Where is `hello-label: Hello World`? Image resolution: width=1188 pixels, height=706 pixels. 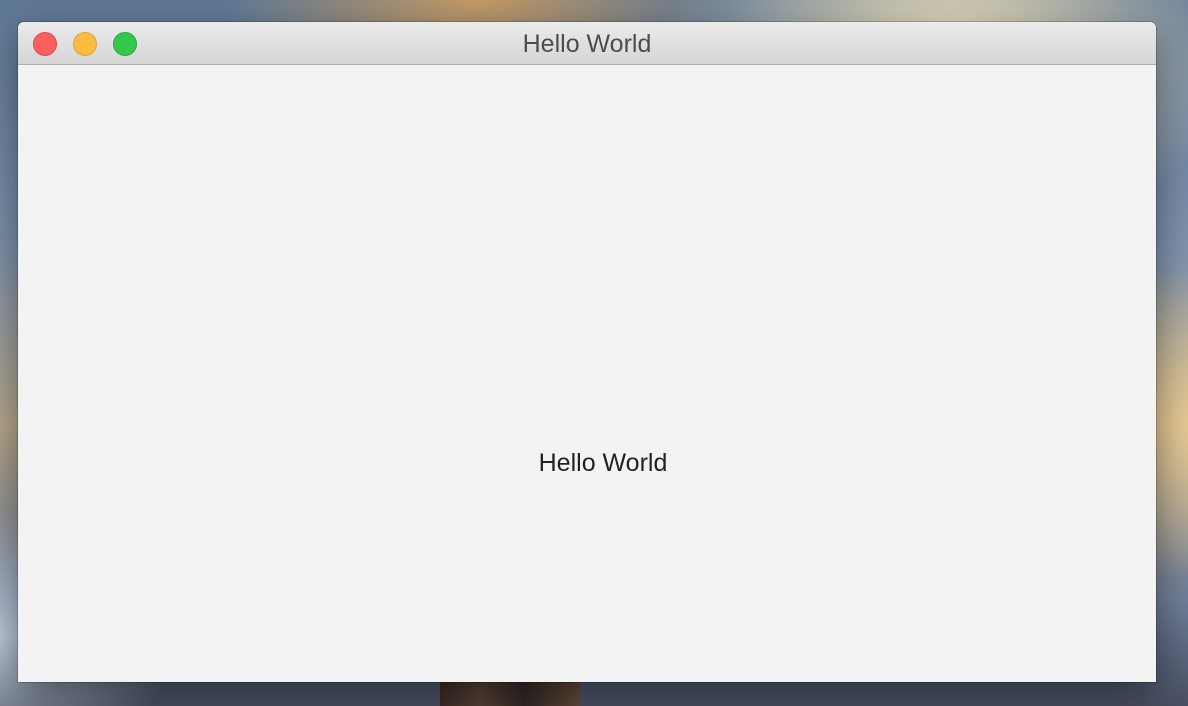 hello-label: Hello World is located at coordinates (603, 463).